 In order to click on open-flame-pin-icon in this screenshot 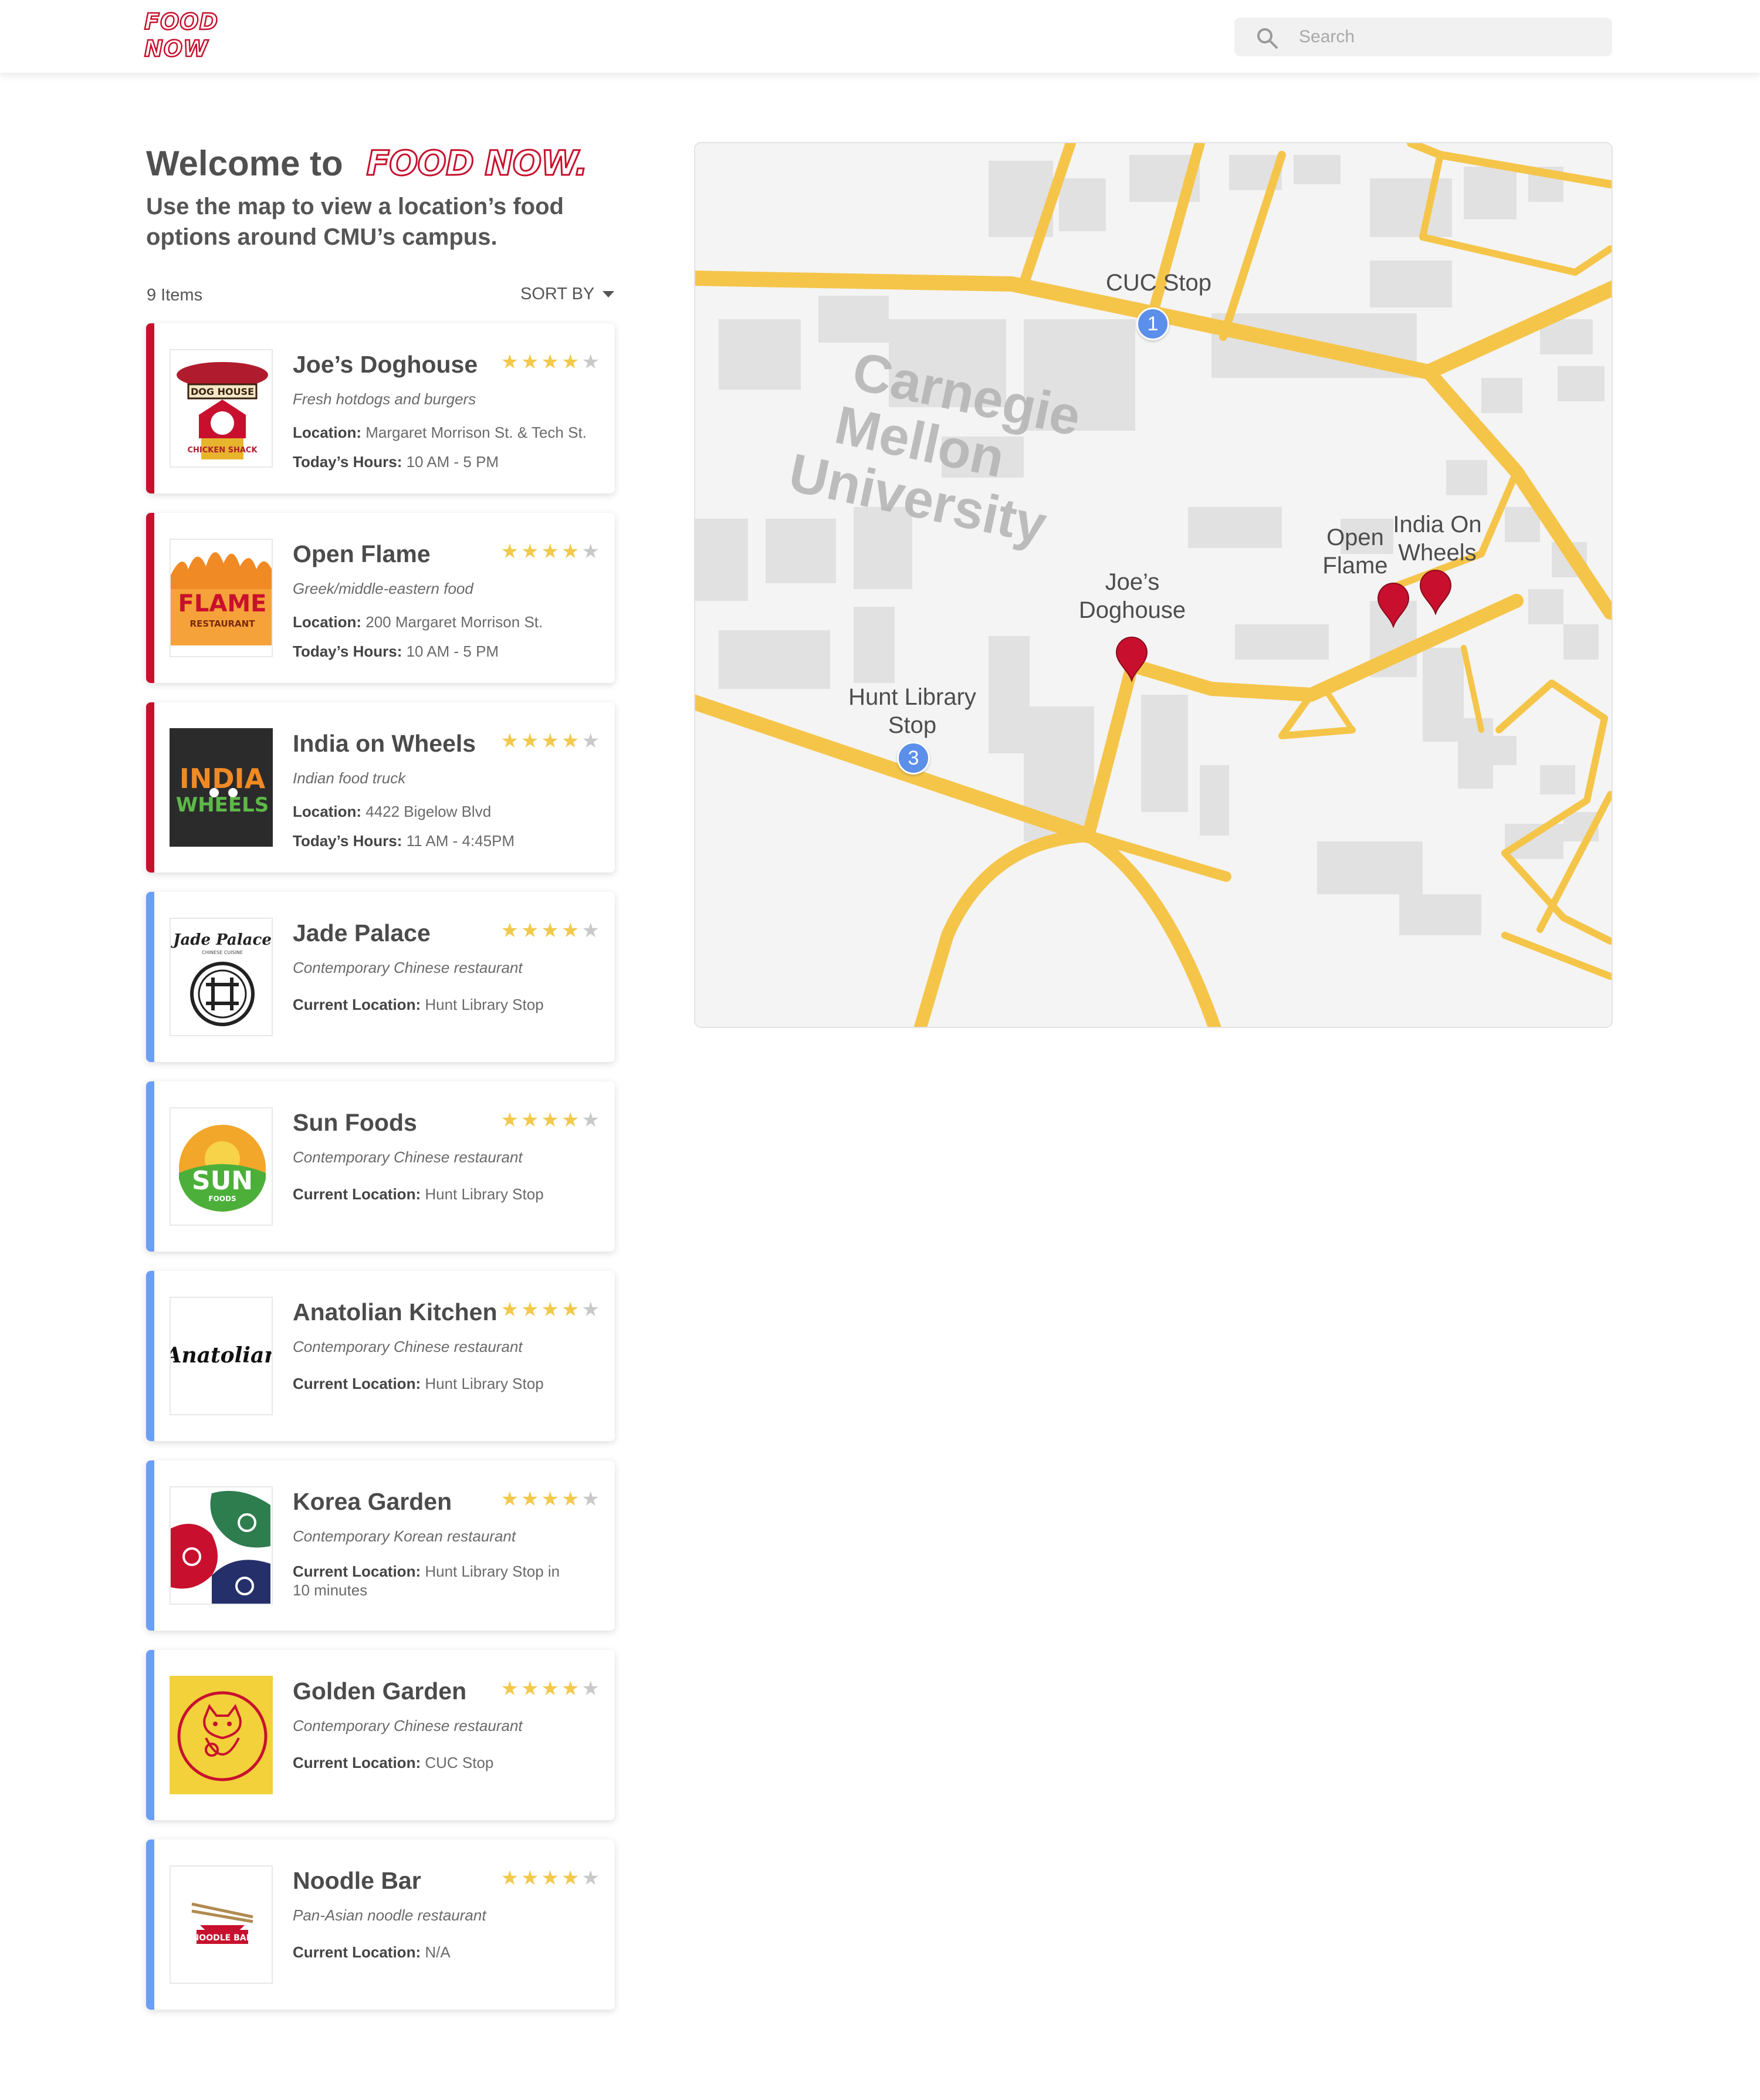, I will do `click(1393, 605)`.